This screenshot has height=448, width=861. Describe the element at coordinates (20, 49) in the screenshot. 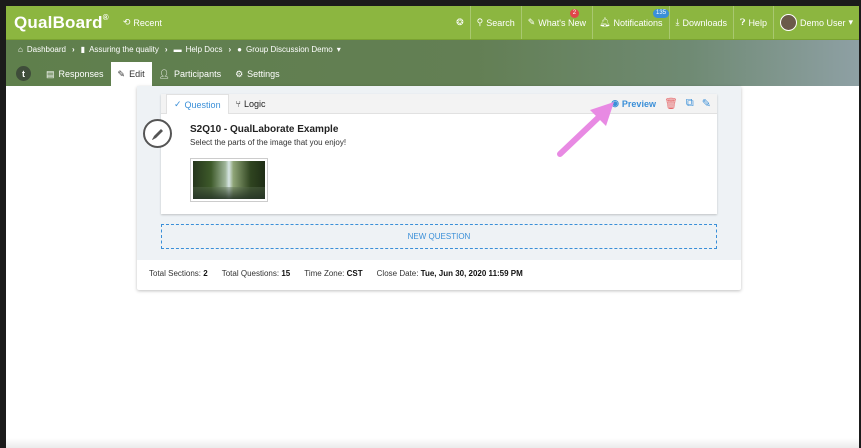

I see `home-icon: ⌂` at that location.